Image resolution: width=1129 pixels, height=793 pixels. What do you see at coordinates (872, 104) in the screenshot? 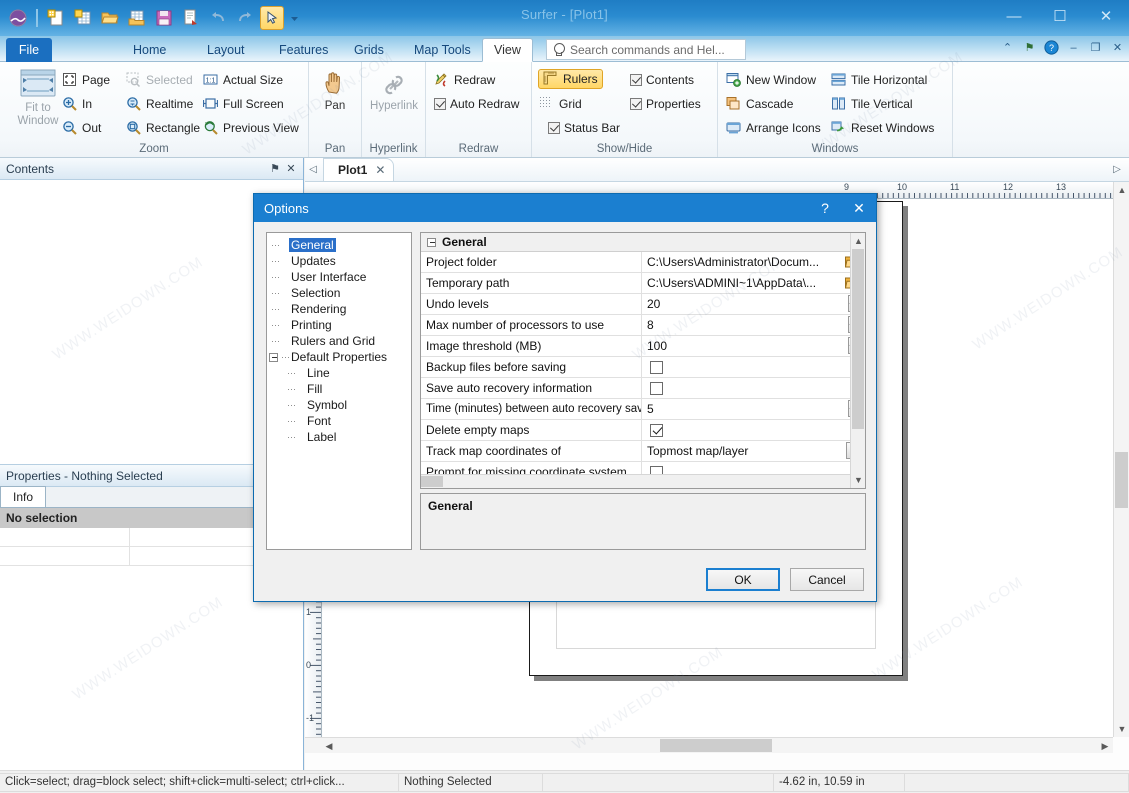
I see `tile-vertical-button: Tile Vertical` at bounding box center [872, 104].